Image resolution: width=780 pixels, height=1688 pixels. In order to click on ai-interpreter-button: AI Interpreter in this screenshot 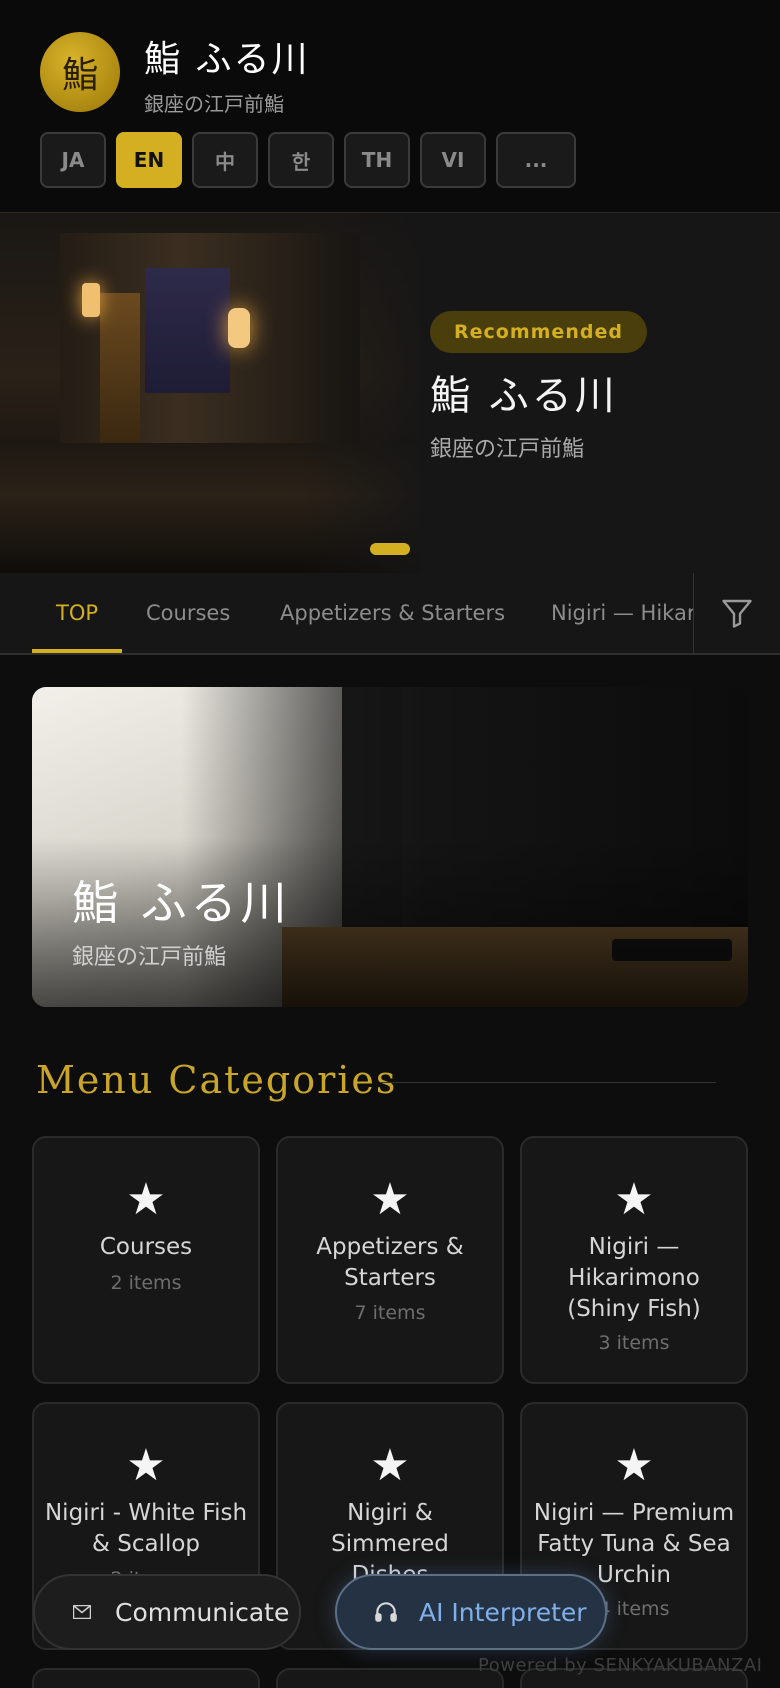, I will do `click(471, 1612)`.